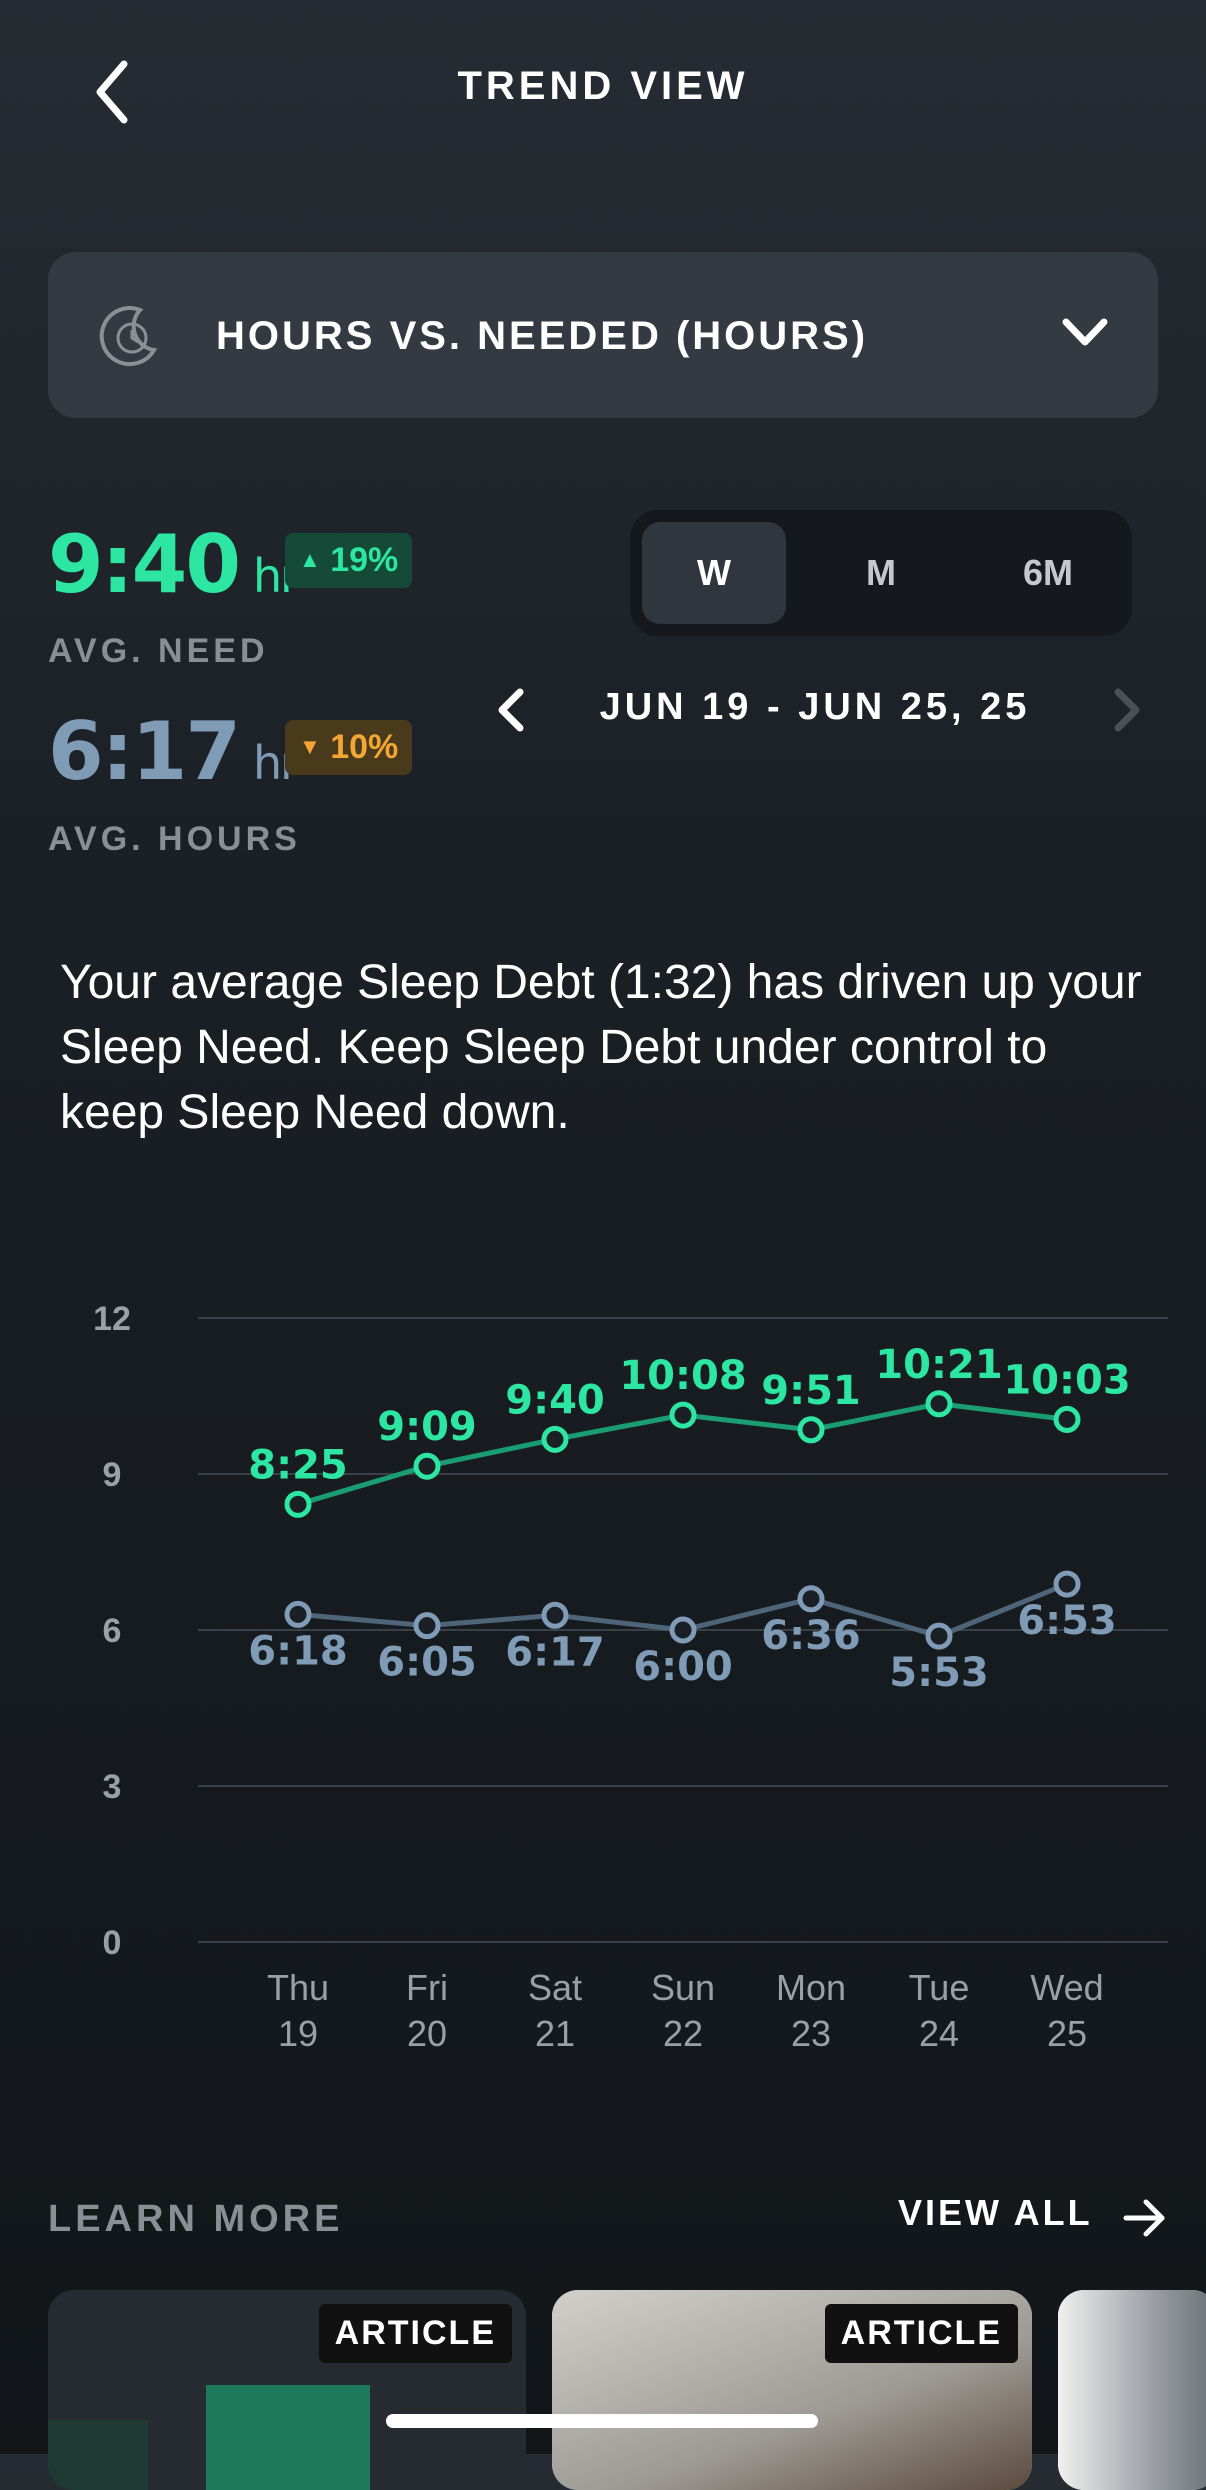 Image resolution: width=1206 pixels, height=2490 pixels. Describe the element at coordinates (811, 2033) in the screenshot. I see `x-tick-date: 23` at that location.